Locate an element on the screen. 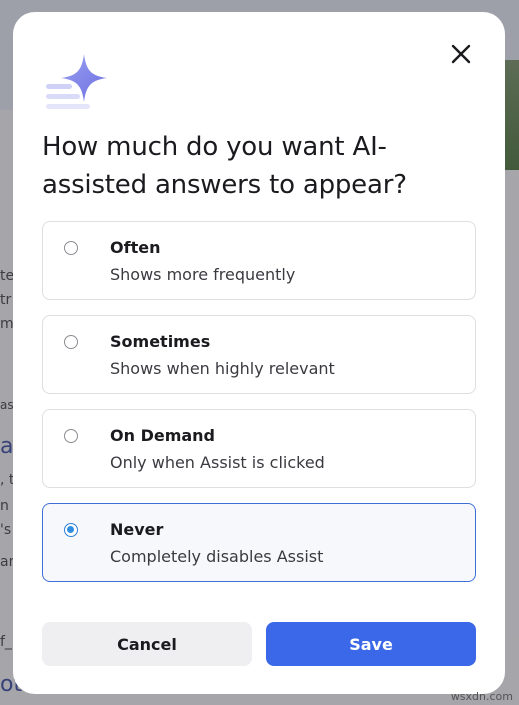 The height and width of the screenshot is (705, 519). option-description: Completely disables Assist is located at coordinates (217, 556).